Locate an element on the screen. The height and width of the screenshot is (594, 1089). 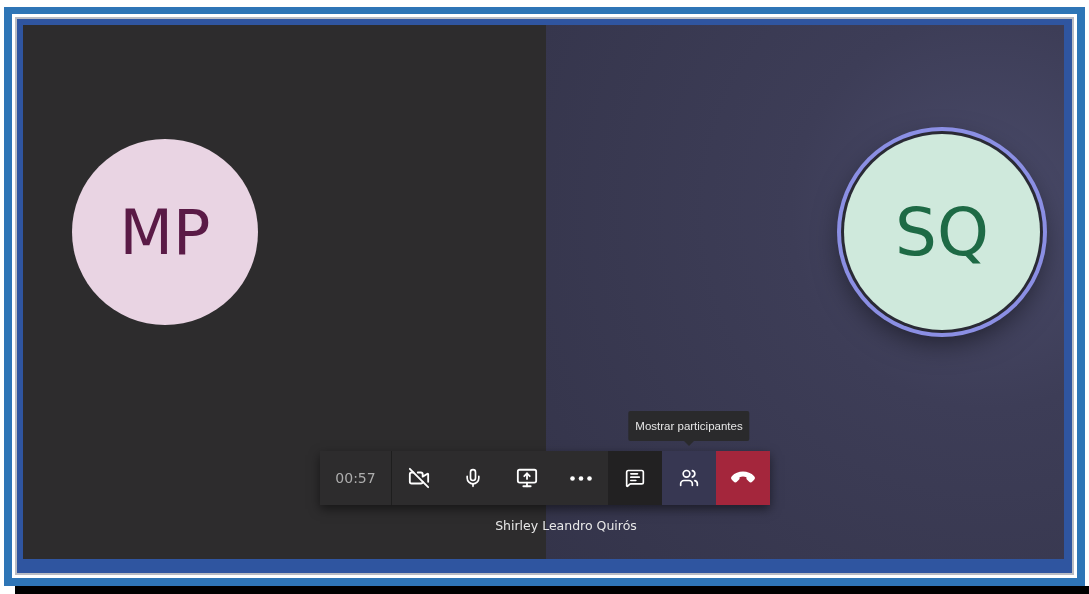
tooltip: Mostrar participantes is located at coordinates (689, 426).